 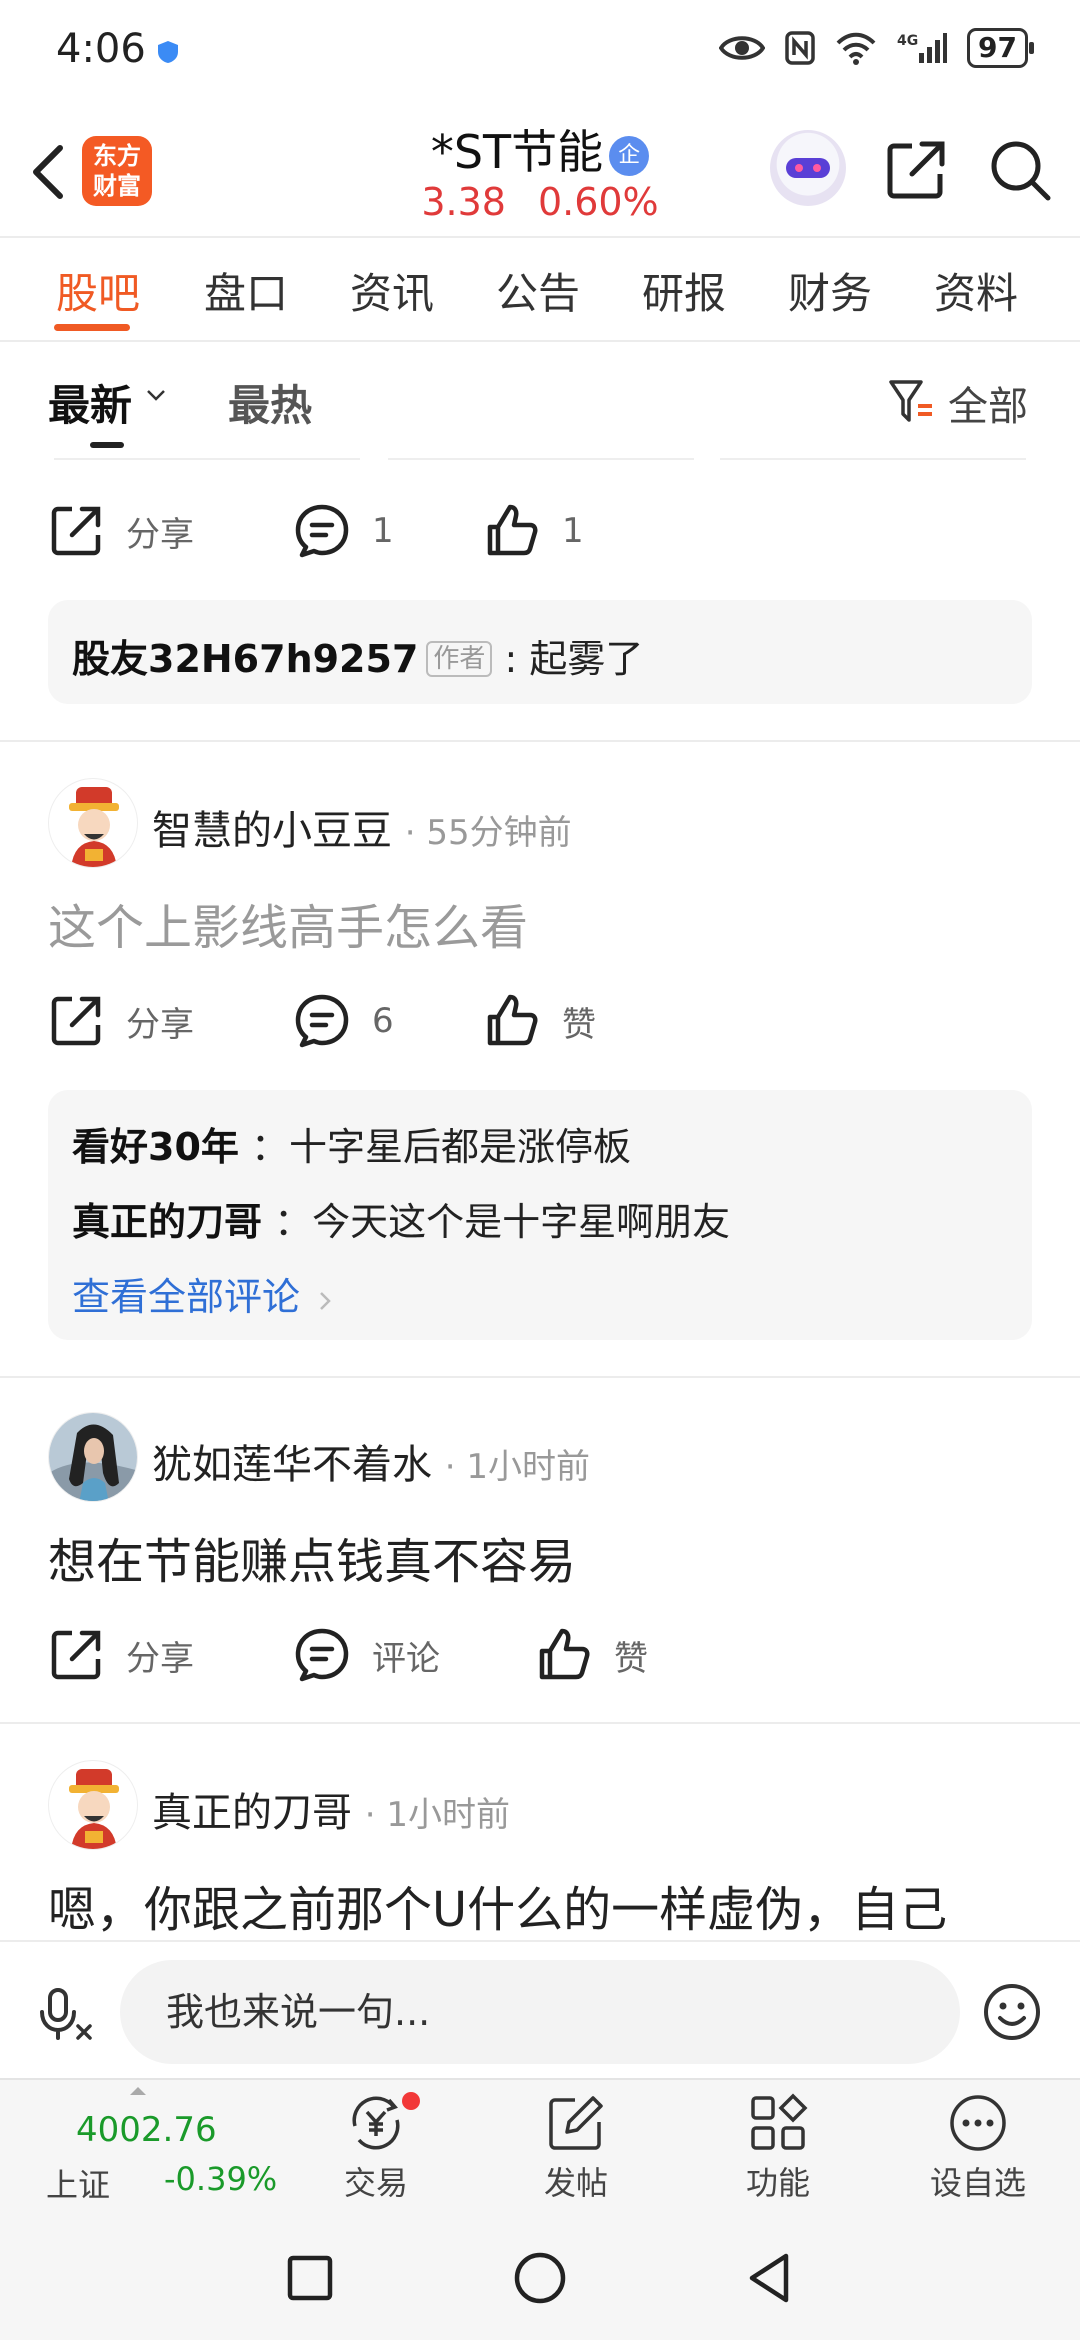 I want to click on sort-hot: 最热, so click(x=270, y=402).